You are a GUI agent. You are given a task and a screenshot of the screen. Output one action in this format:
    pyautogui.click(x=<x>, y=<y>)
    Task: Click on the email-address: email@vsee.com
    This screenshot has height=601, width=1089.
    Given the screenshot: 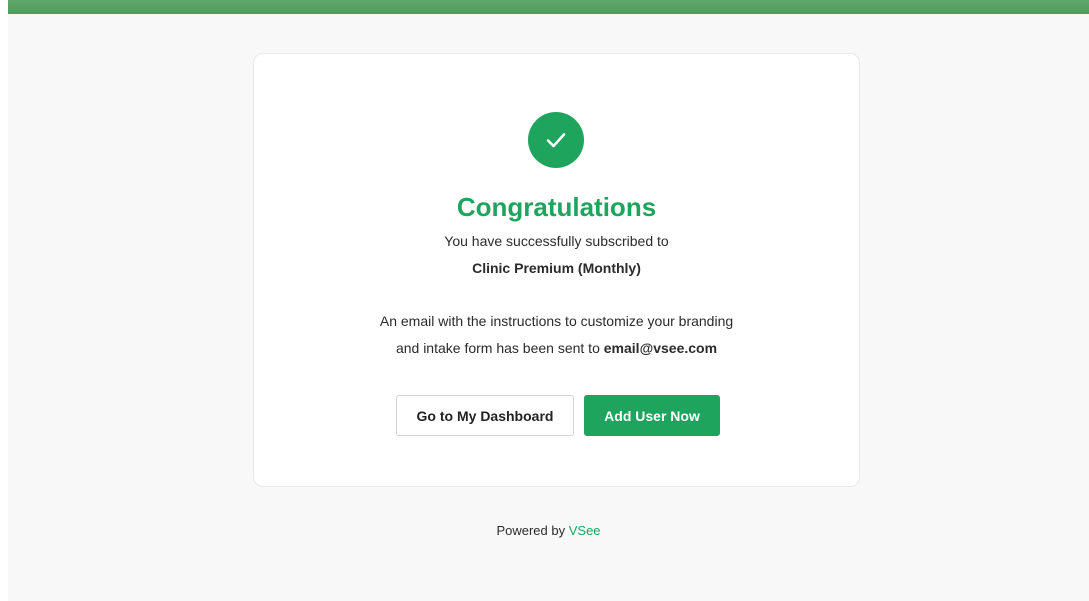 What is the action you would take?
    pyautogui.click(x=660, y=348)
    